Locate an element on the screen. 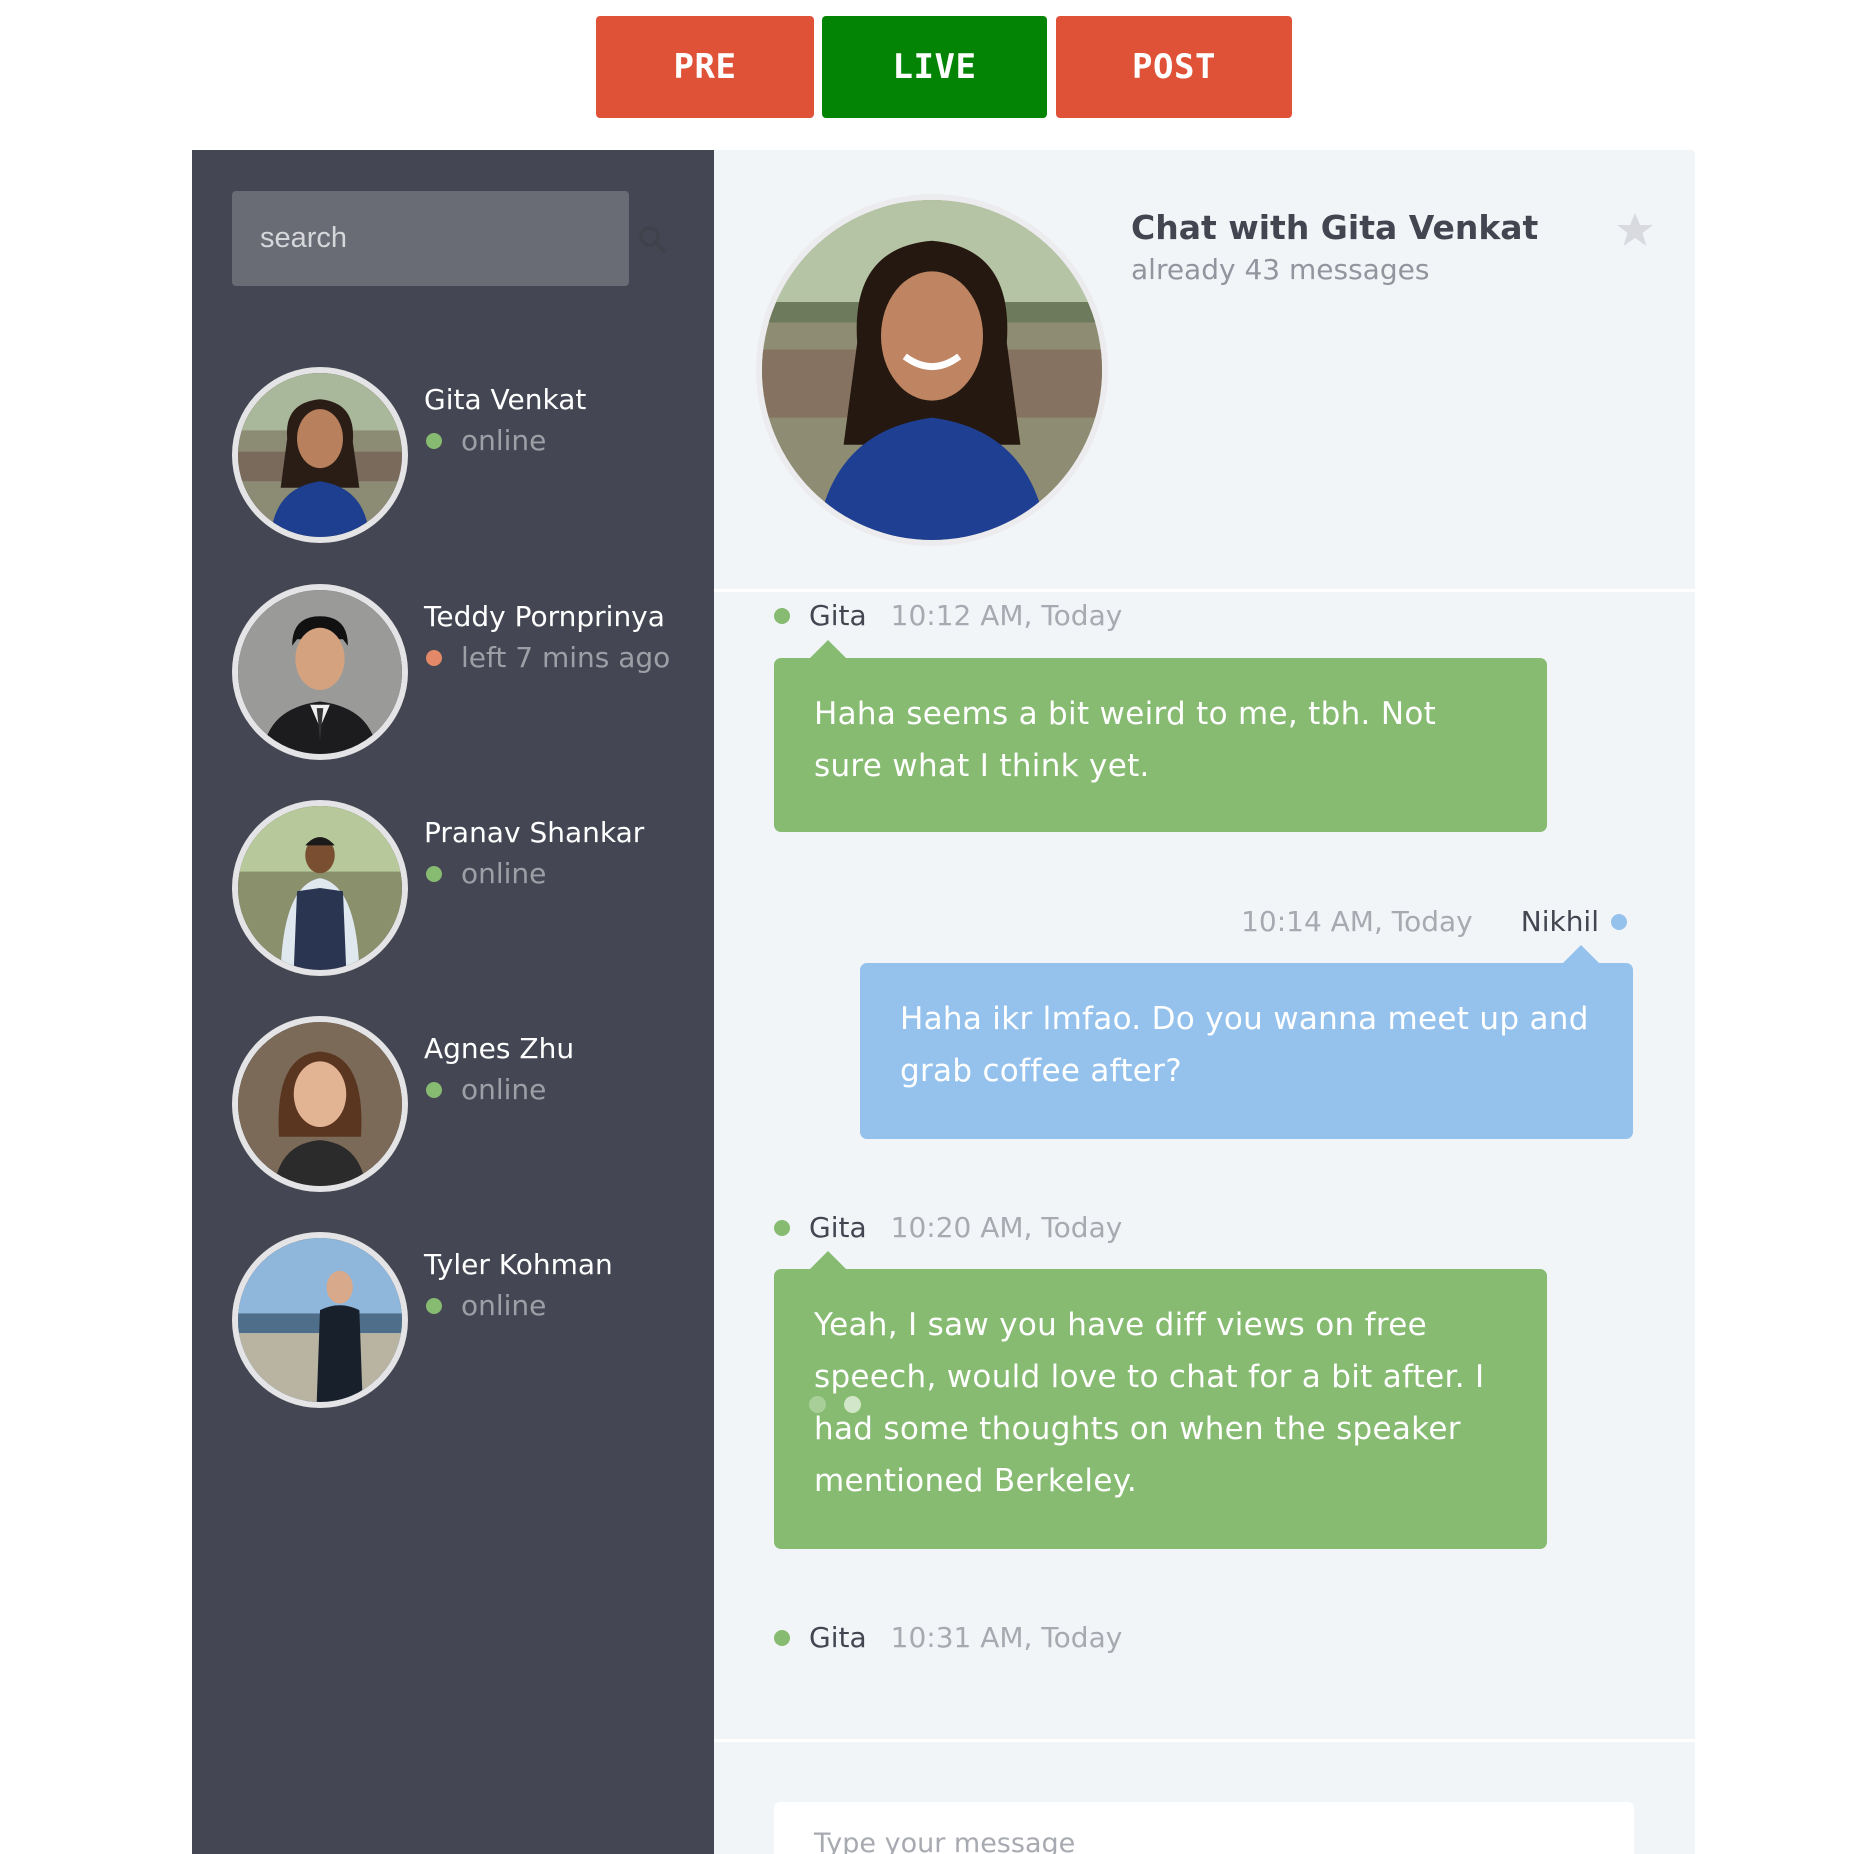 The height and width of the screenshot is (1854, 1852). contact-name: Gita Venkat is located at coordinates (505, 399).